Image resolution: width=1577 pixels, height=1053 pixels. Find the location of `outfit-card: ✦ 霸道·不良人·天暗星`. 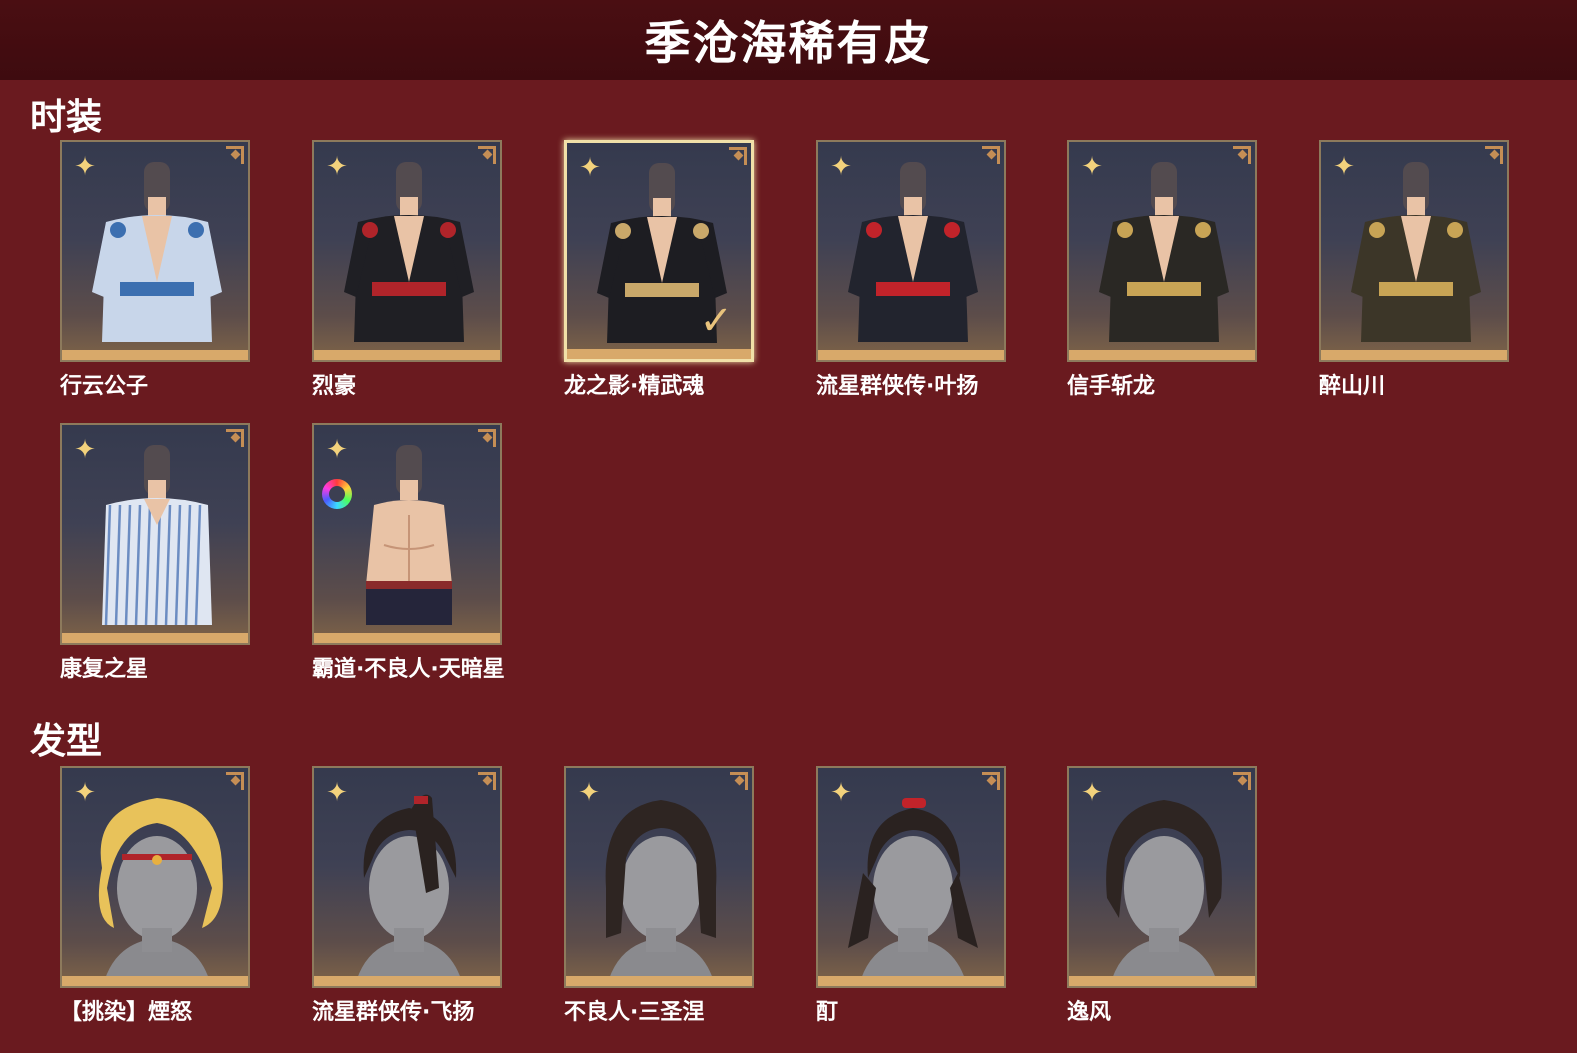

outfit-card: ✦ 霸道·不良人·天暗星 is located at coordinates (408, 552).